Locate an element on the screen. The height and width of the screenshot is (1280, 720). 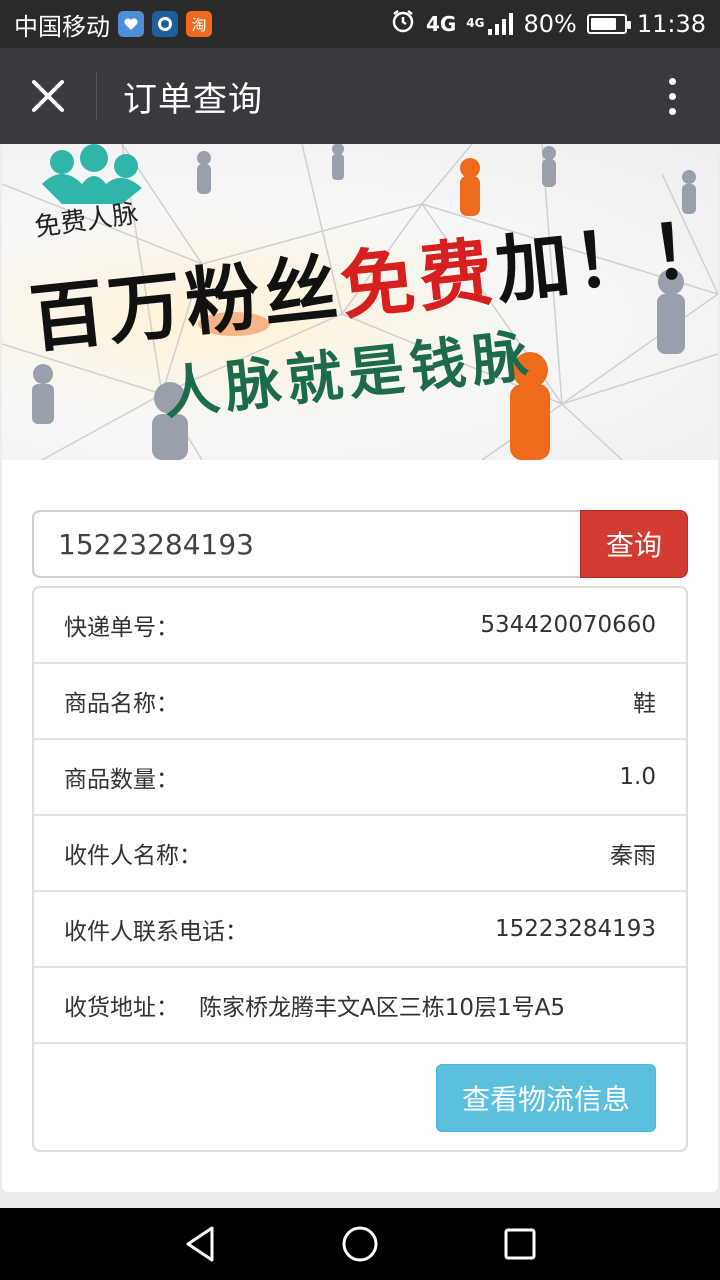
carrier-name: 中国移动 is located at coordinates (62, 26).